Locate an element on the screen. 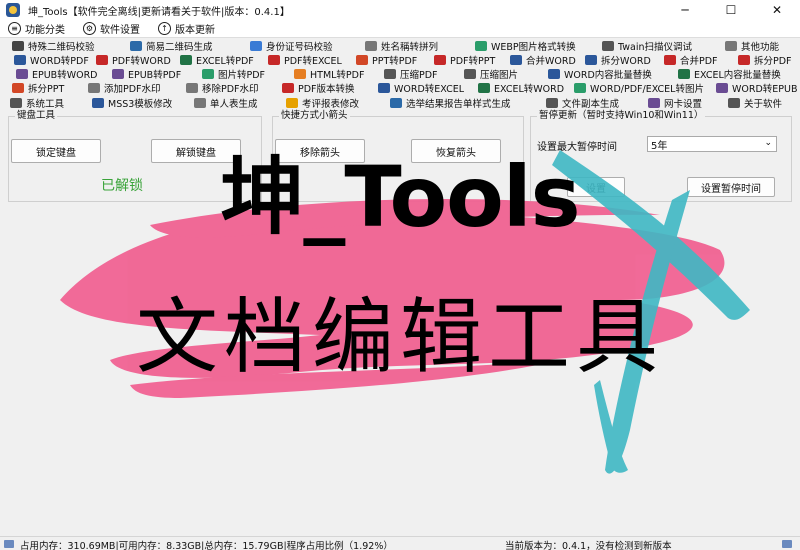 The height and width of the screenshot is (550, 800). tool-pdf-version-convert: PDF版本转换 is located at coordinates (318, 88).